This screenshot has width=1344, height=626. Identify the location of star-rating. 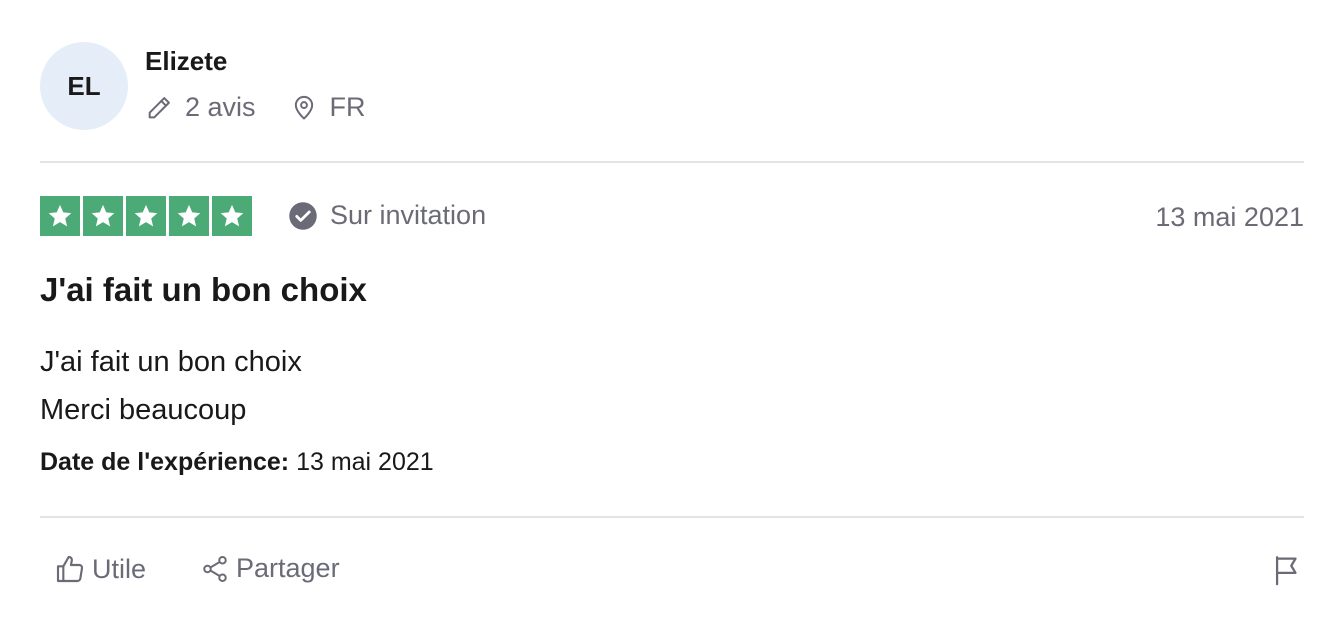
(147, 216).